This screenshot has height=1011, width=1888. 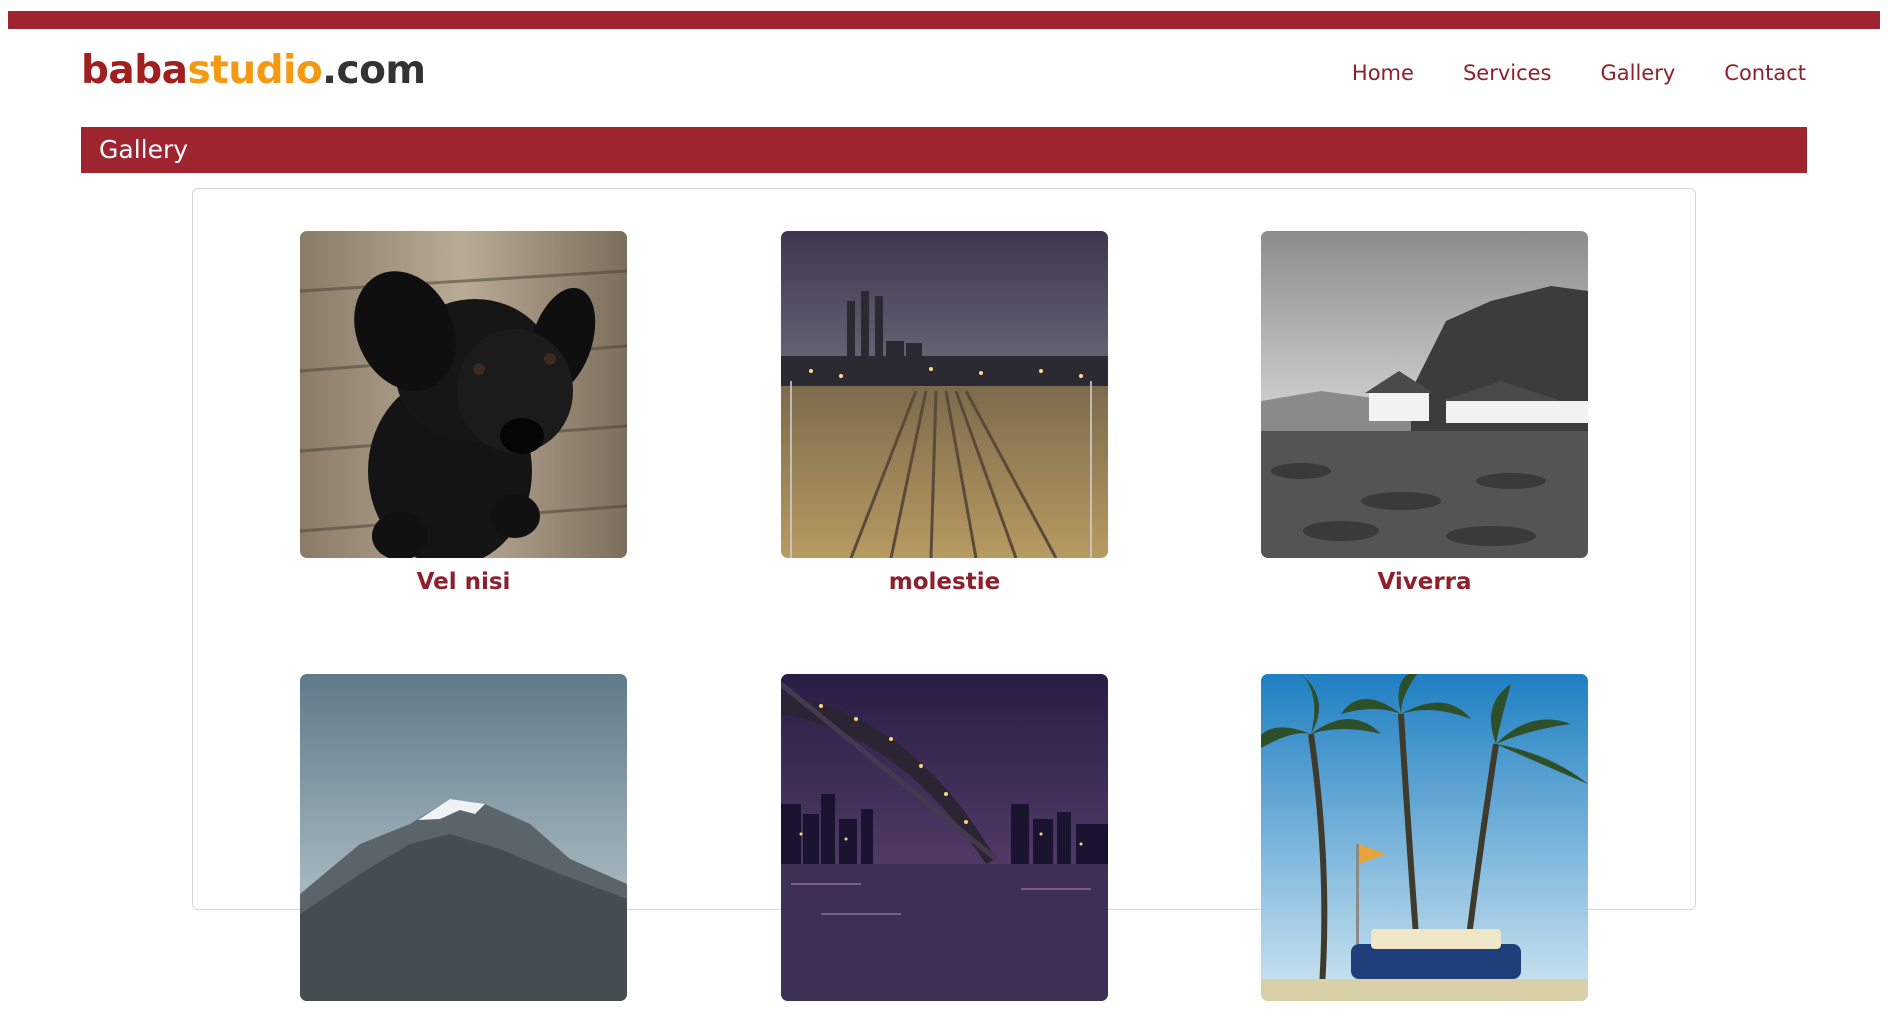 What do you see at coordinates (944, 150) in the screenshot?
I see `section-header: Gallery` at bounding box center [944, 150].